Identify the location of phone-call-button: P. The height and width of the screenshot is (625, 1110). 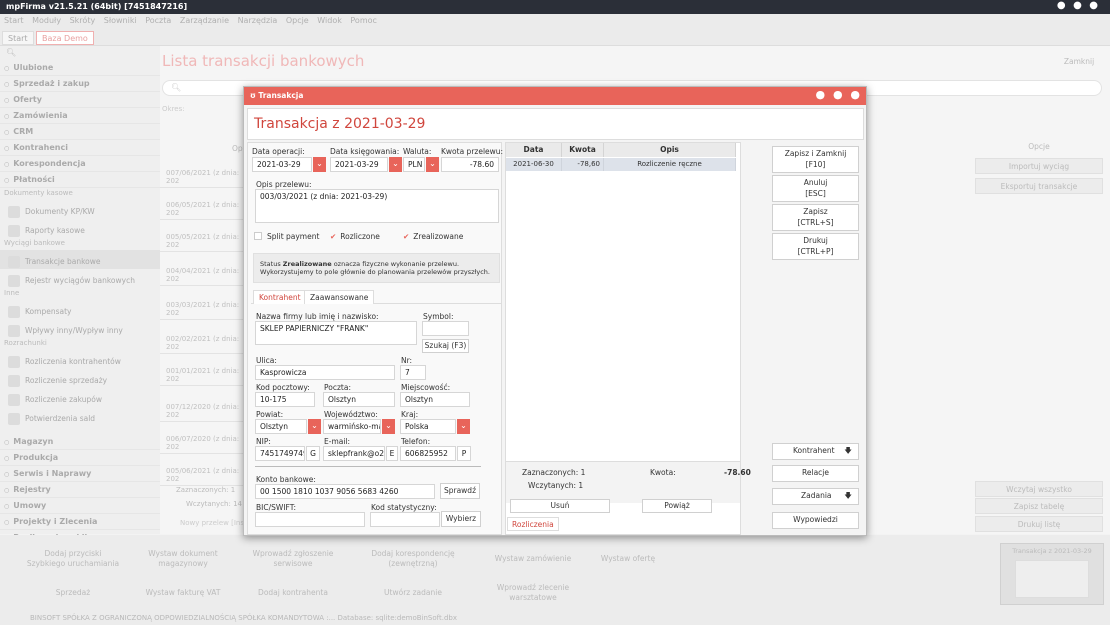
(464, 453).